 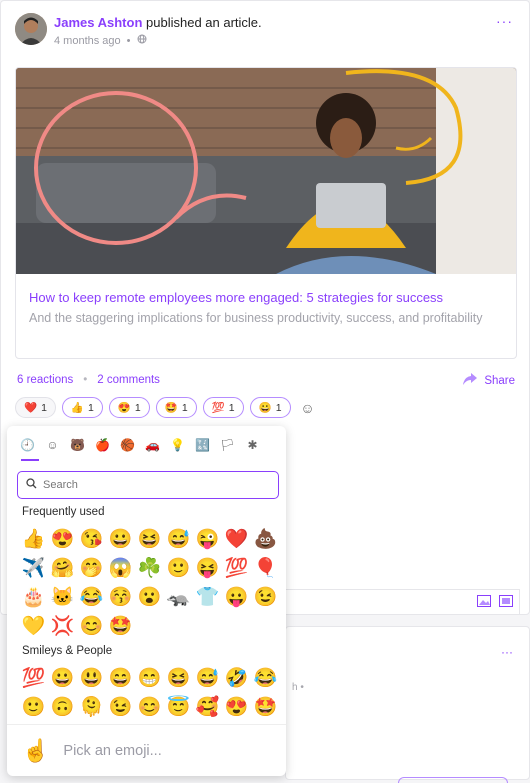 What do you see at coordinates (407, 704) in the screenshot?
I see `next-post-card: ··· h •` at bounding box center [407, 704].